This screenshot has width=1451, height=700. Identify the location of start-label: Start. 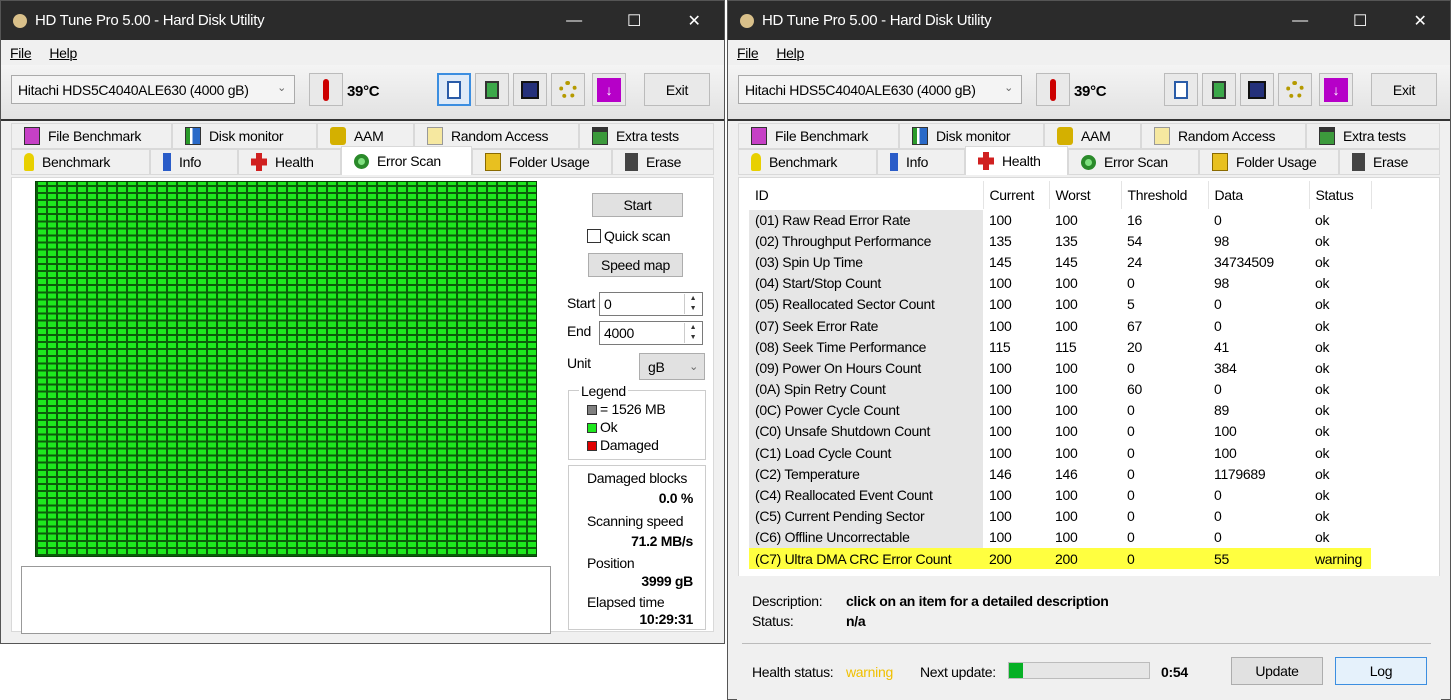
(637, 205).